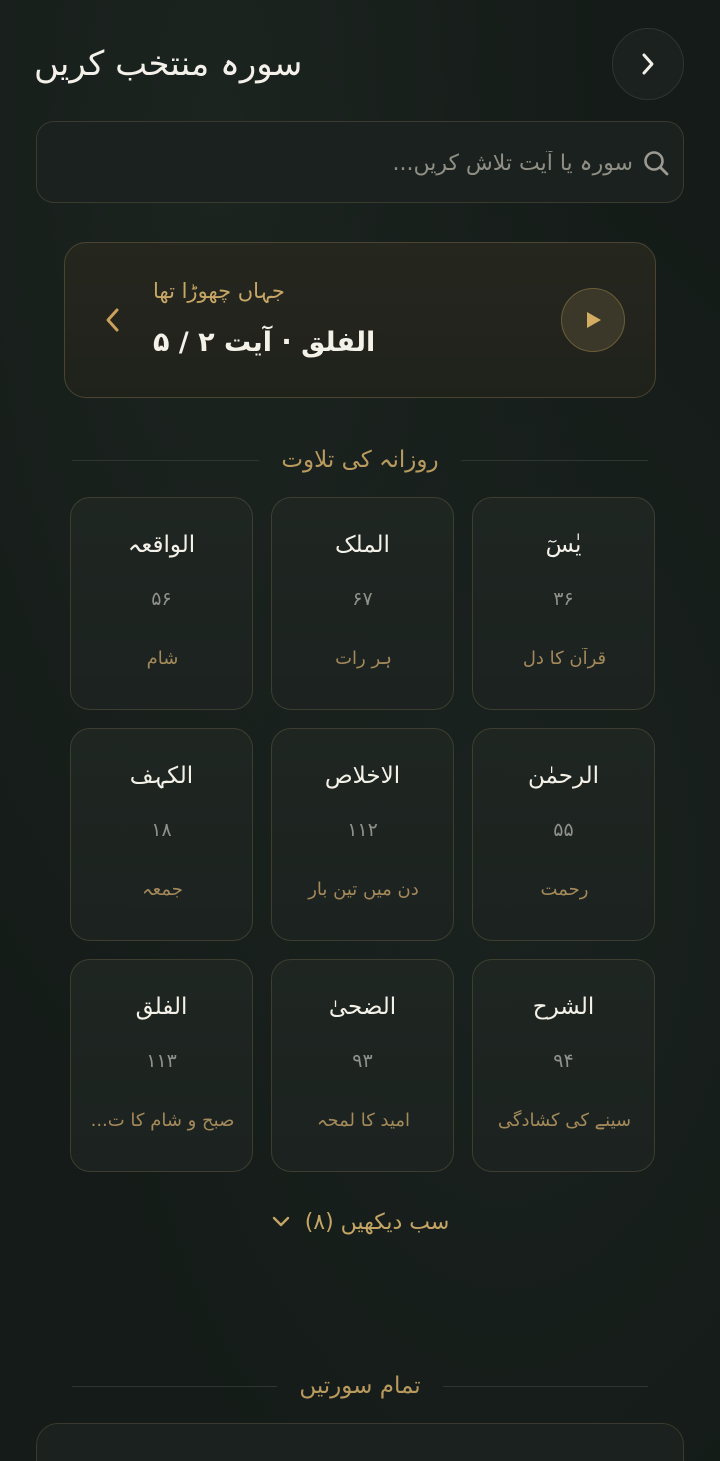  I want to click on search-bar, so click(360, 162).